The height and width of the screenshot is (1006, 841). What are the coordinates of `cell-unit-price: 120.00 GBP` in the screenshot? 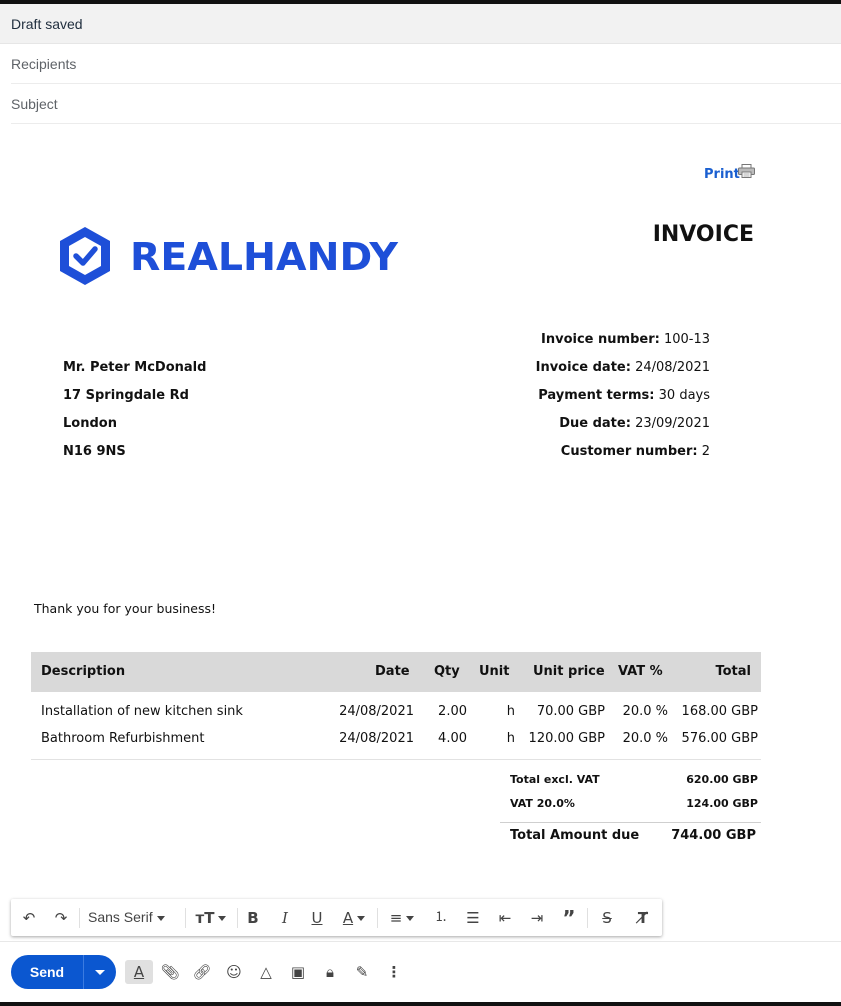 It's located at (566, 738).